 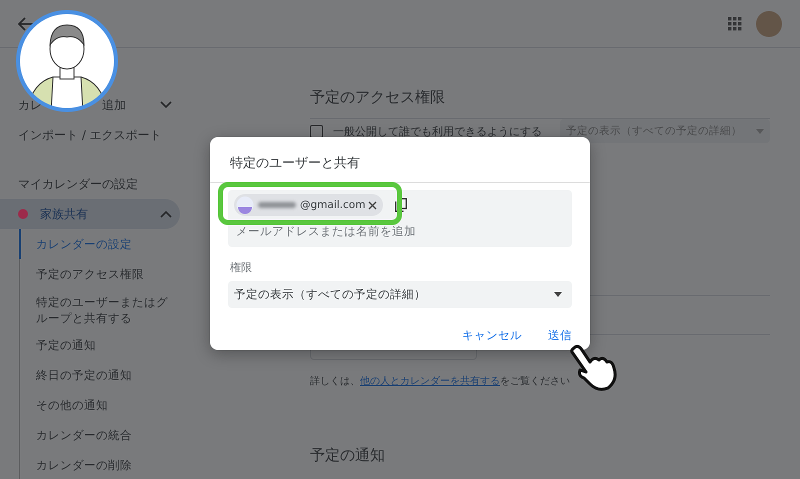 I want to click on checkbox-label: 一般公開して誰でも利用できるようにする, so click(x=437, y=131).